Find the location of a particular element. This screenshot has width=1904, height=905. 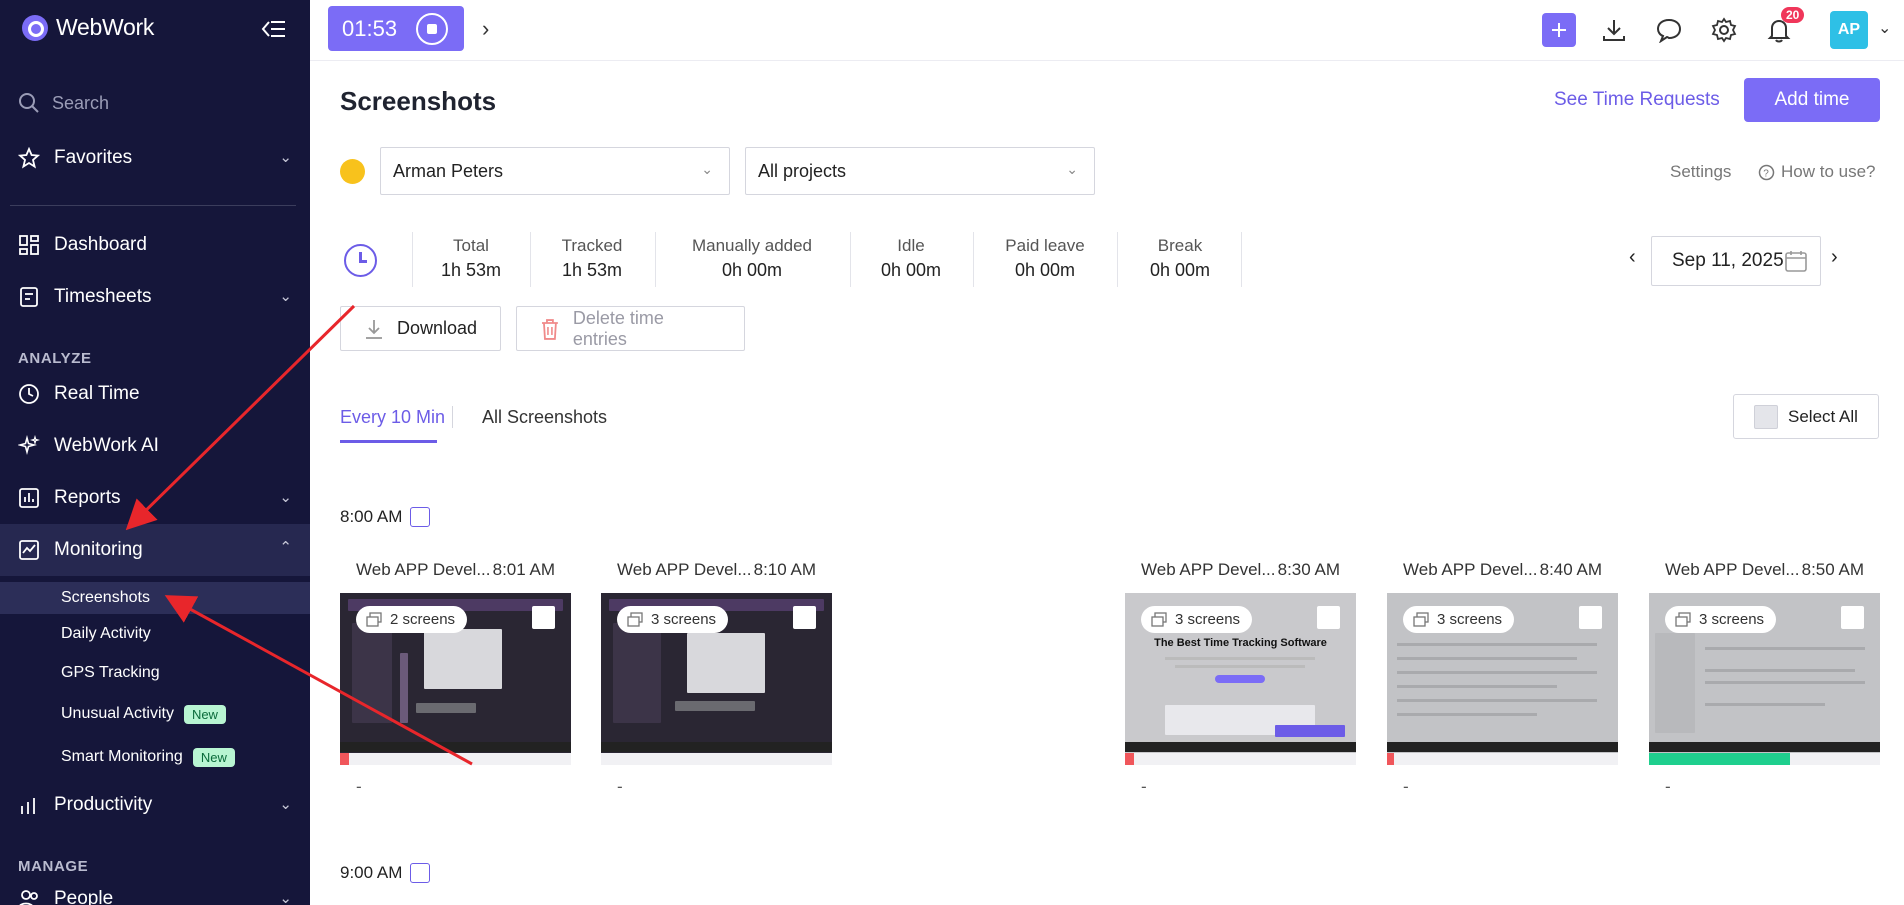

screenshot-time: 8:40 AM is located at coordinates (1570, 569).